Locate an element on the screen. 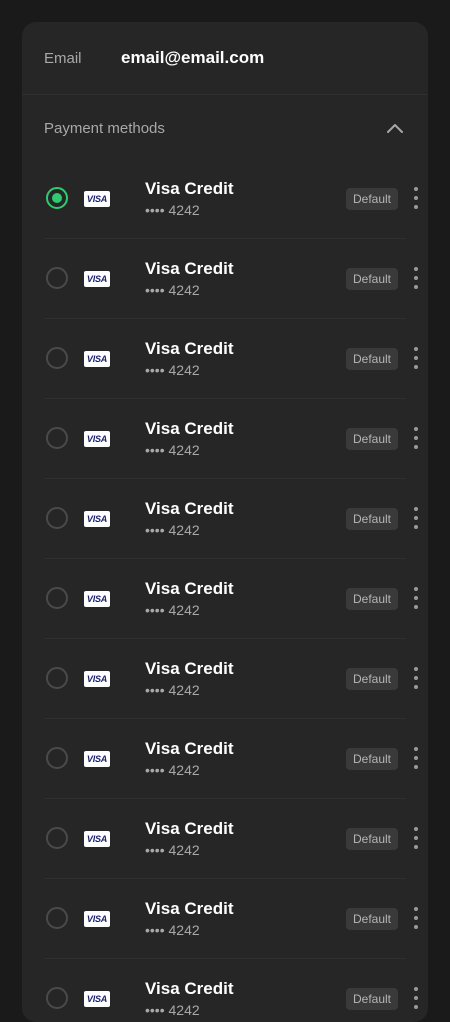 The height and width of the screenshot is (1022, 450). payment-methods-header: Payment methods is located at coordinates (225, 128).